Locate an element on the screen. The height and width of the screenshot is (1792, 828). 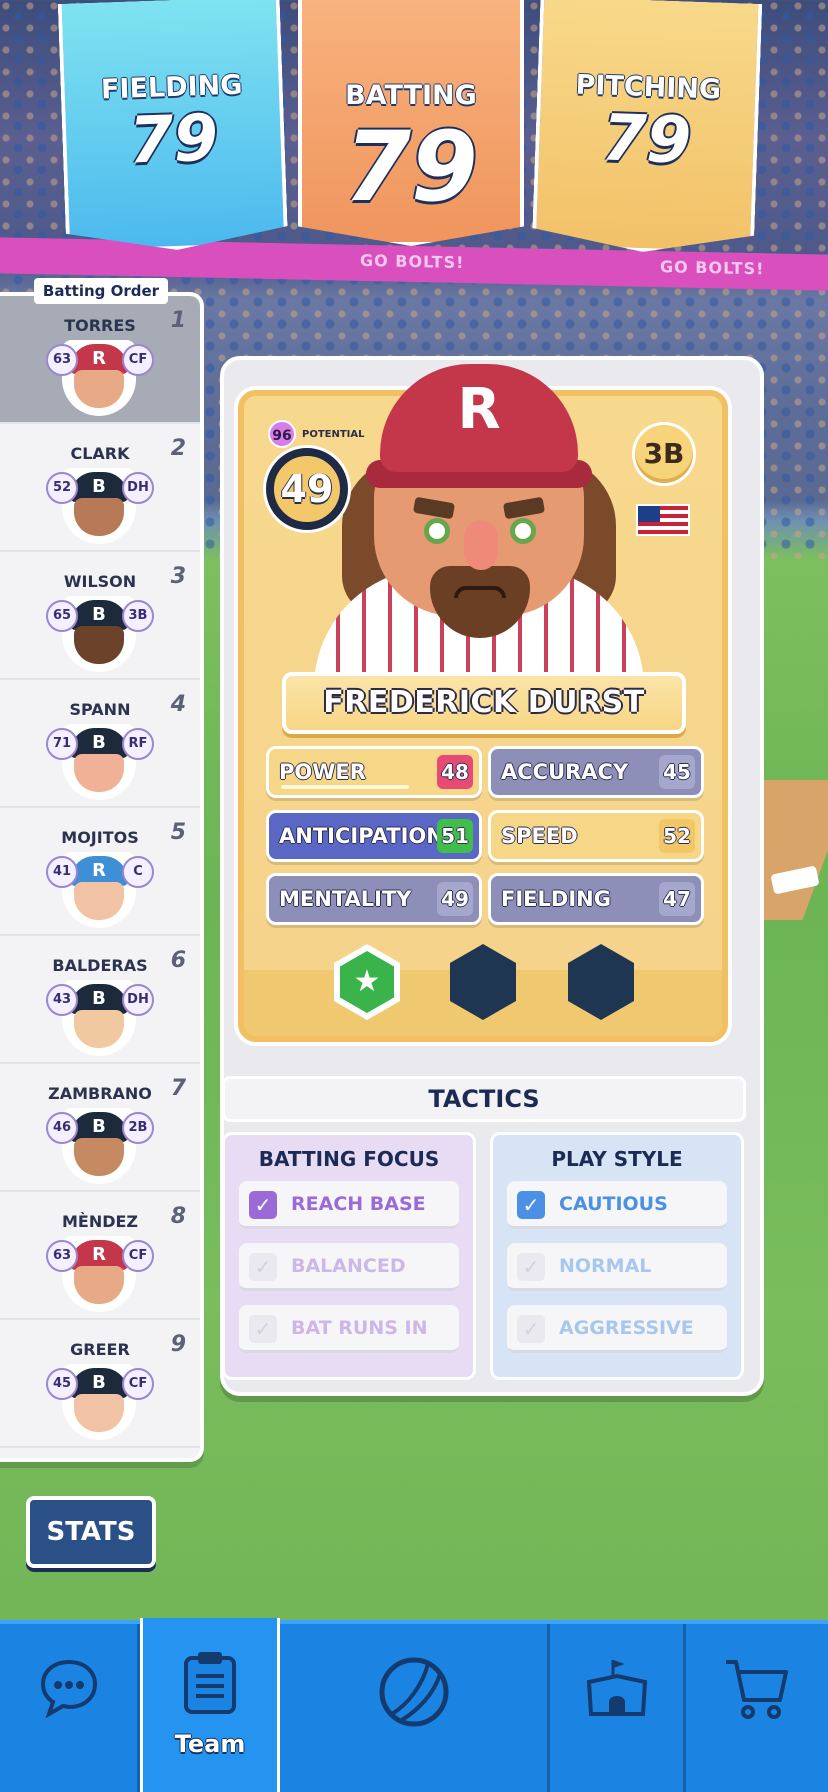
nav-play is located at coordinates (415, 1708).